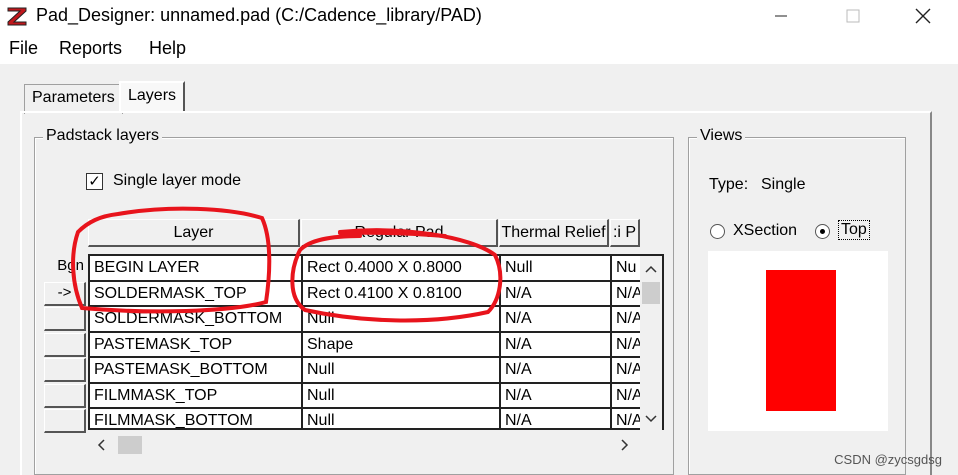  I want to click on cell-layer: BEGIN LAYER, so click(196, 269).